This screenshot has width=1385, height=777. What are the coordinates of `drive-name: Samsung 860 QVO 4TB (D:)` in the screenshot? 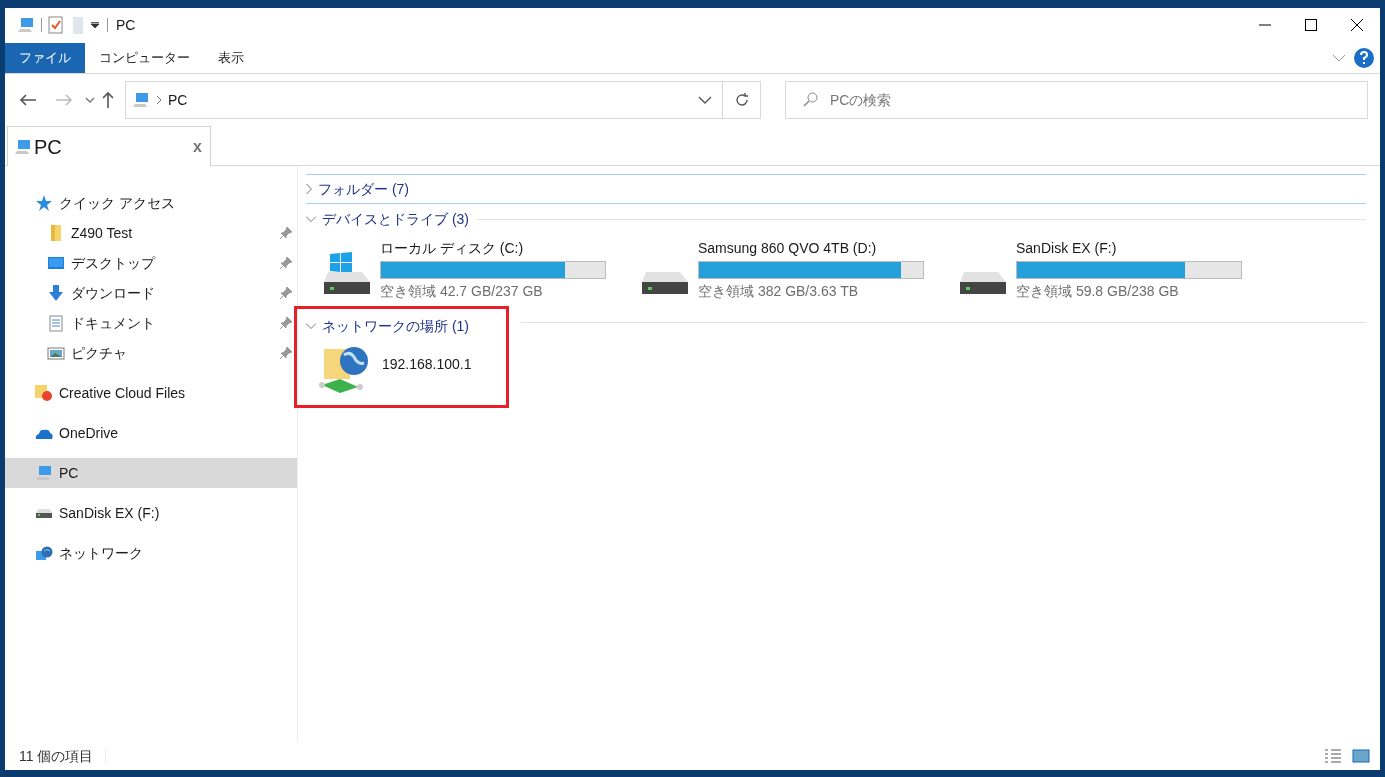 It's located at (788, 248).